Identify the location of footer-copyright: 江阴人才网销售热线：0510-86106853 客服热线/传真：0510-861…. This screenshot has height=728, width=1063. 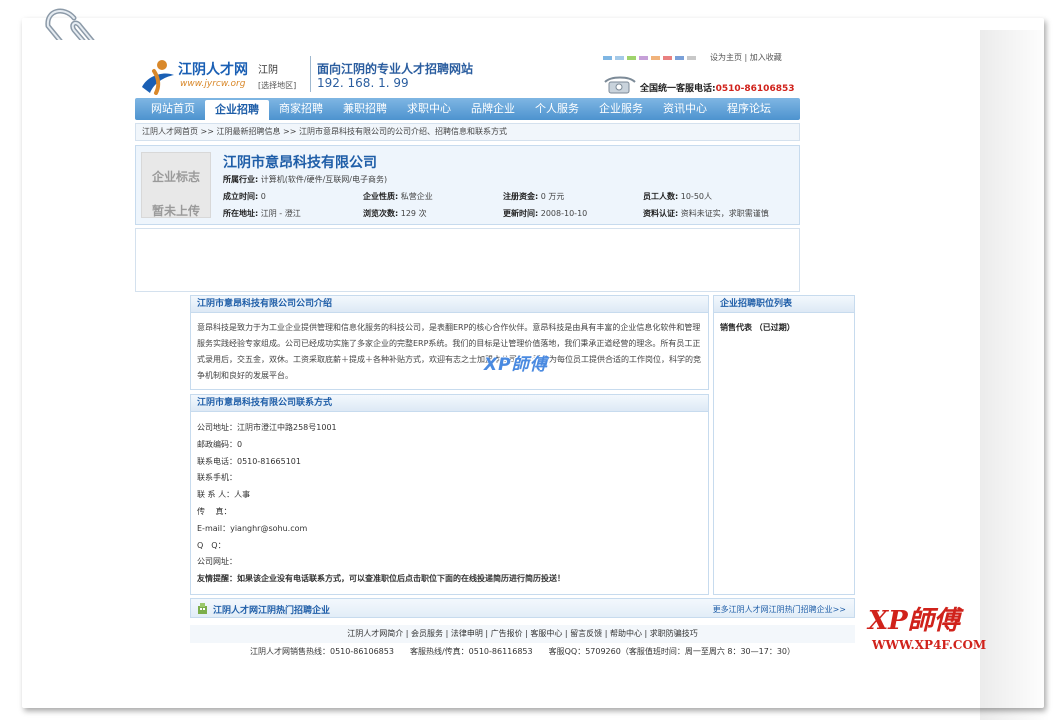
(522, 651).